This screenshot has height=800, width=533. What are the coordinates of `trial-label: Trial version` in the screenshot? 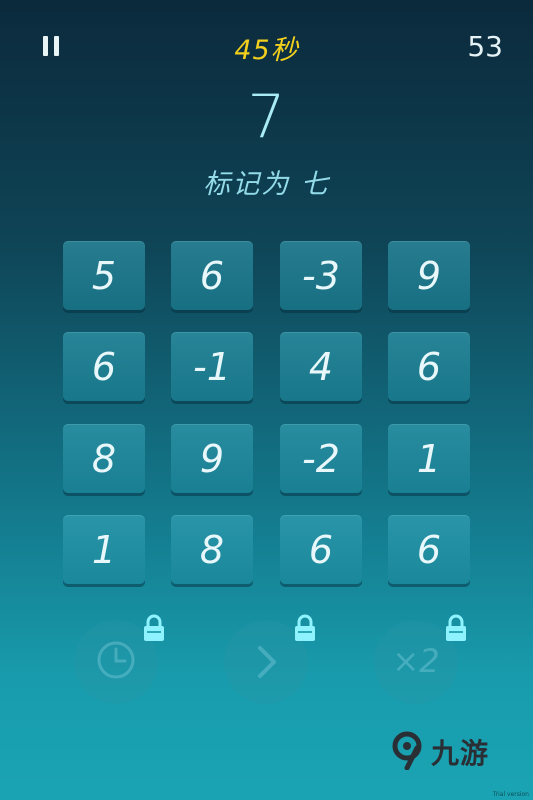 It's located at (510, 794).